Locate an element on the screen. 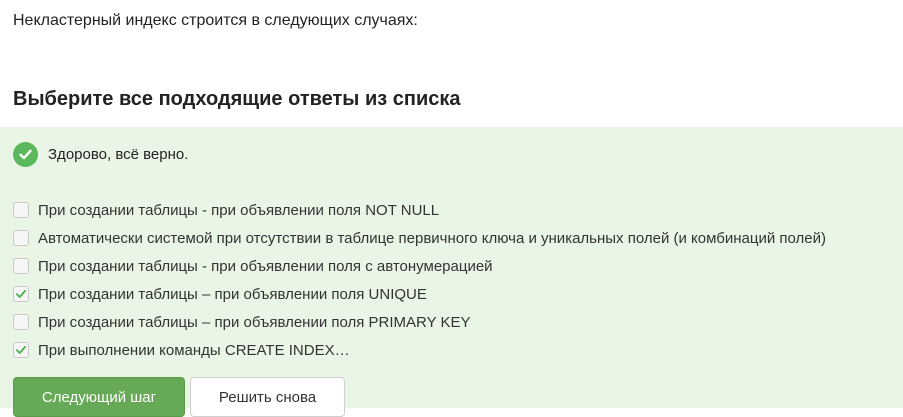 The height and width of the screenshot is (417, 903). instruction-heading: Выберите все подходящие ответы из списка is located at coordinates (237, 99).